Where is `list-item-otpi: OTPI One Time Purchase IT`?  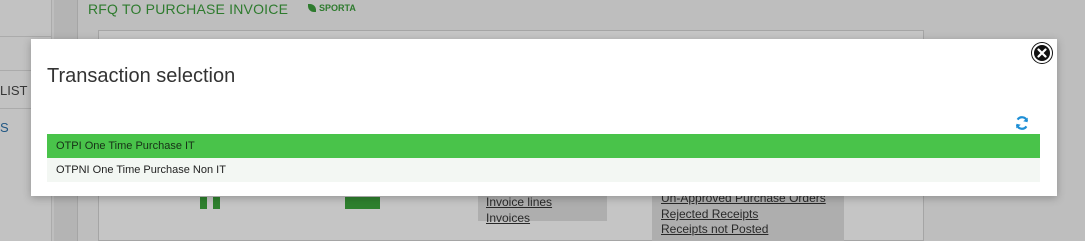 list-item-otpi: OTPI One Time Purchase IT is located at coordinates (543, 146).